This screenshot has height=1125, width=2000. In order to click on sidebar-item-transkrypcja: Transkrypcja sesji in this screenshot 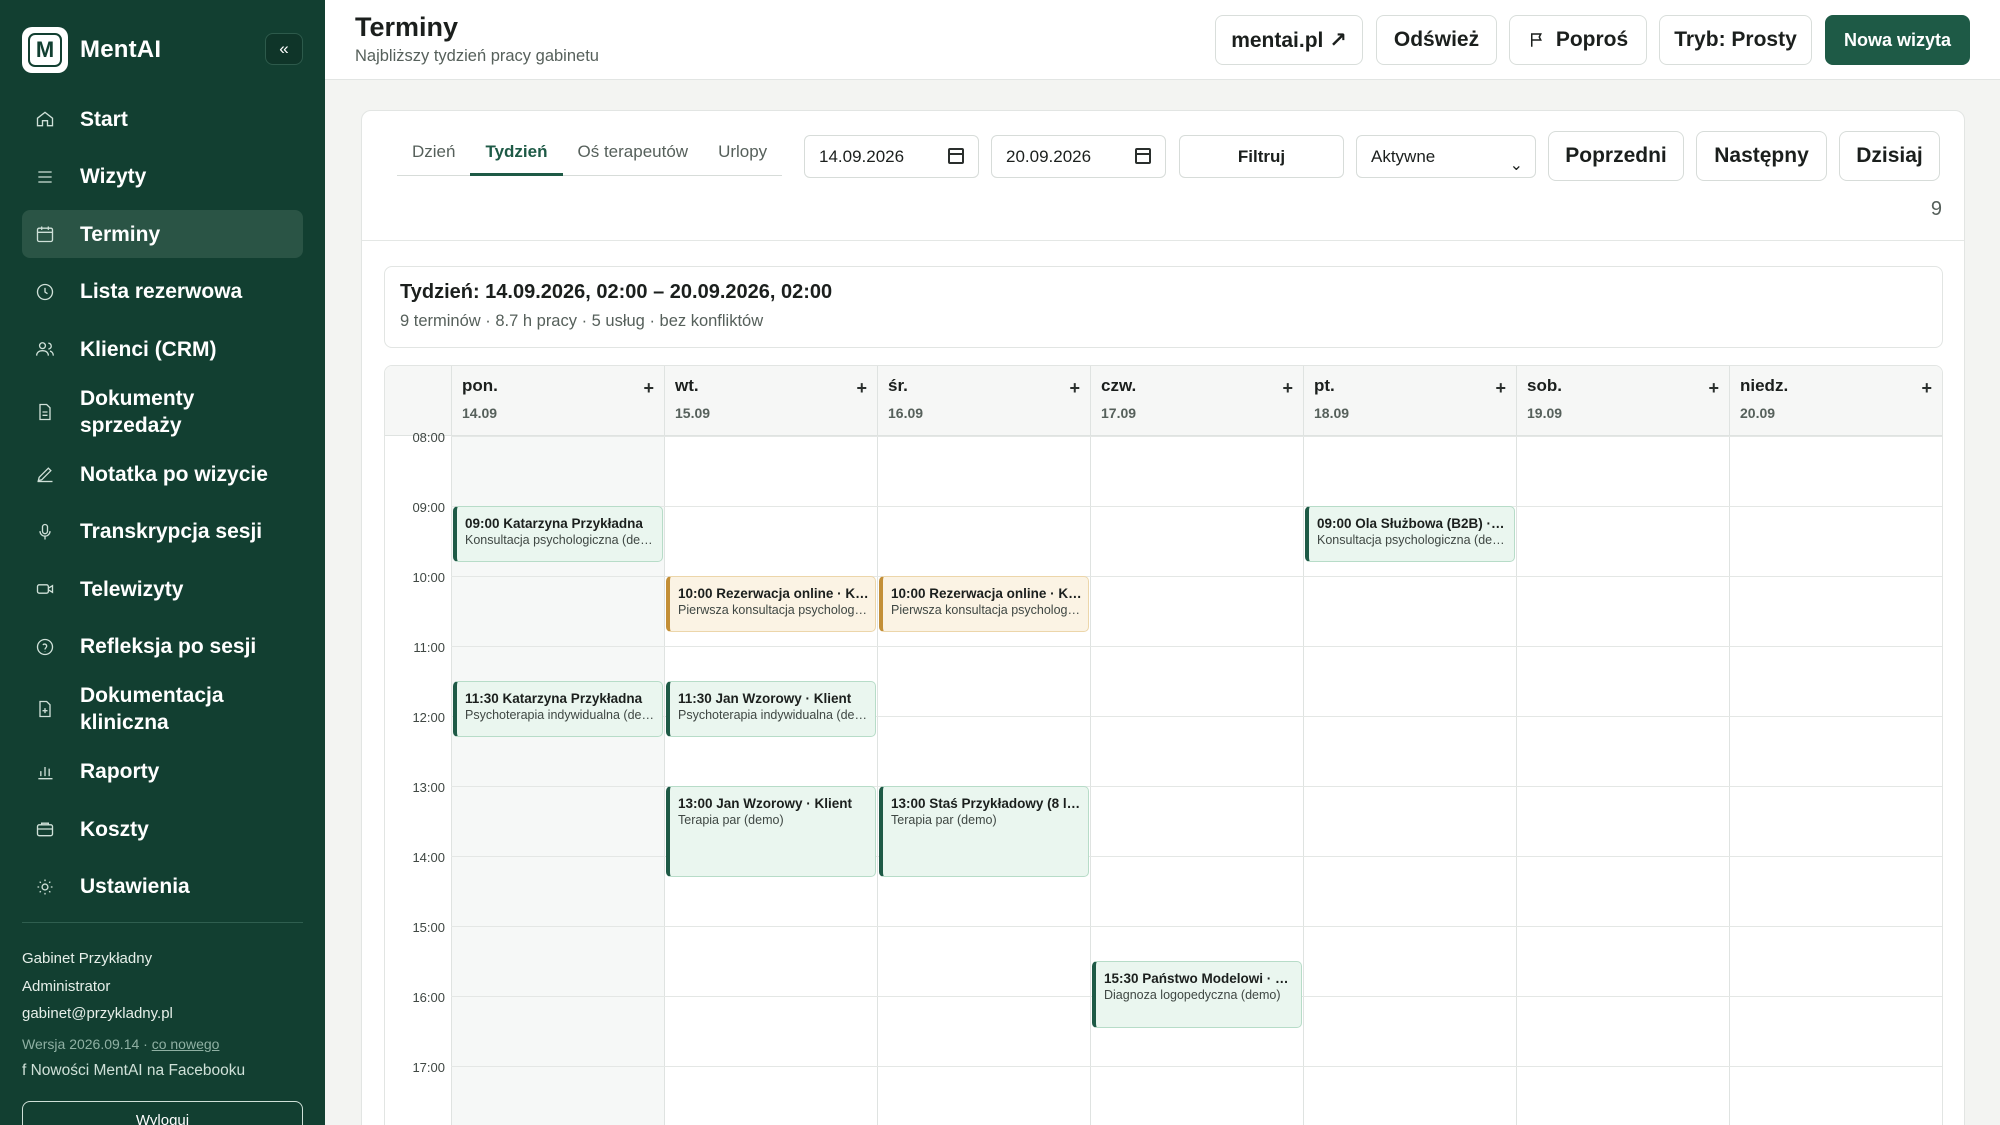, I will do `click(162, 532)`.